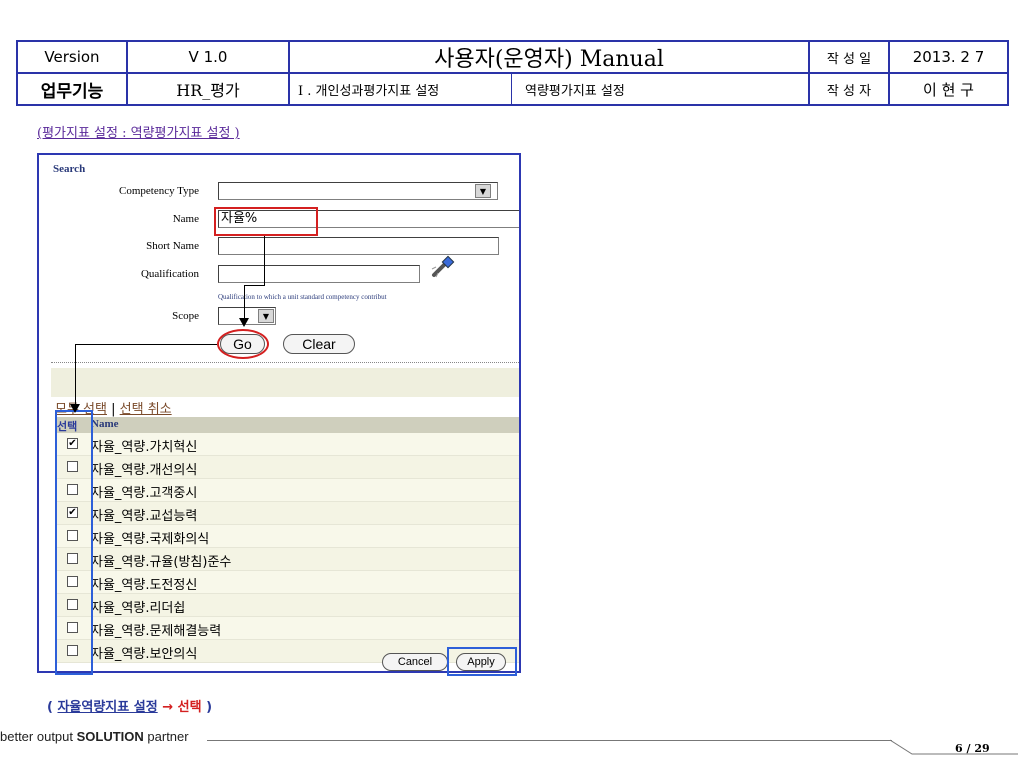 The image size is (1024, 768). What do you see at coordinates (207, 707) in the screenshot?
I see `note-suffix: )` at bounding box center [207, 707].